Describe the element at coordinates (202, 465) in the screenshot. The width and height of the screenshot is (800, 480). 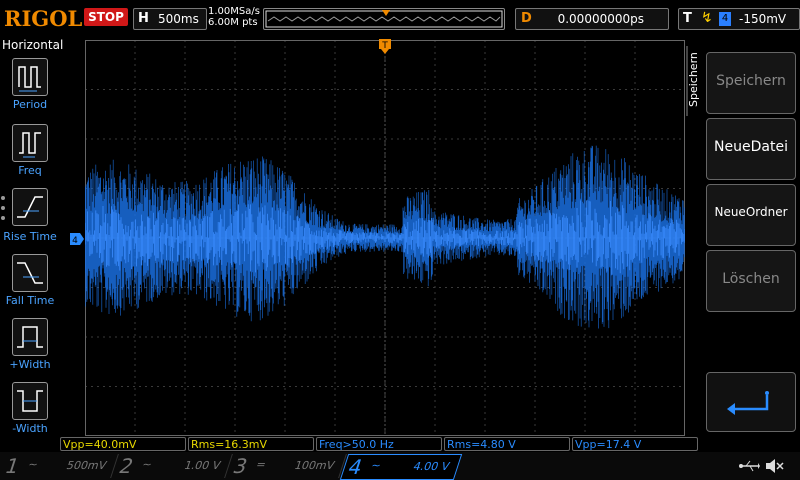
I see `channel-scale: 1.00 V` at that location.